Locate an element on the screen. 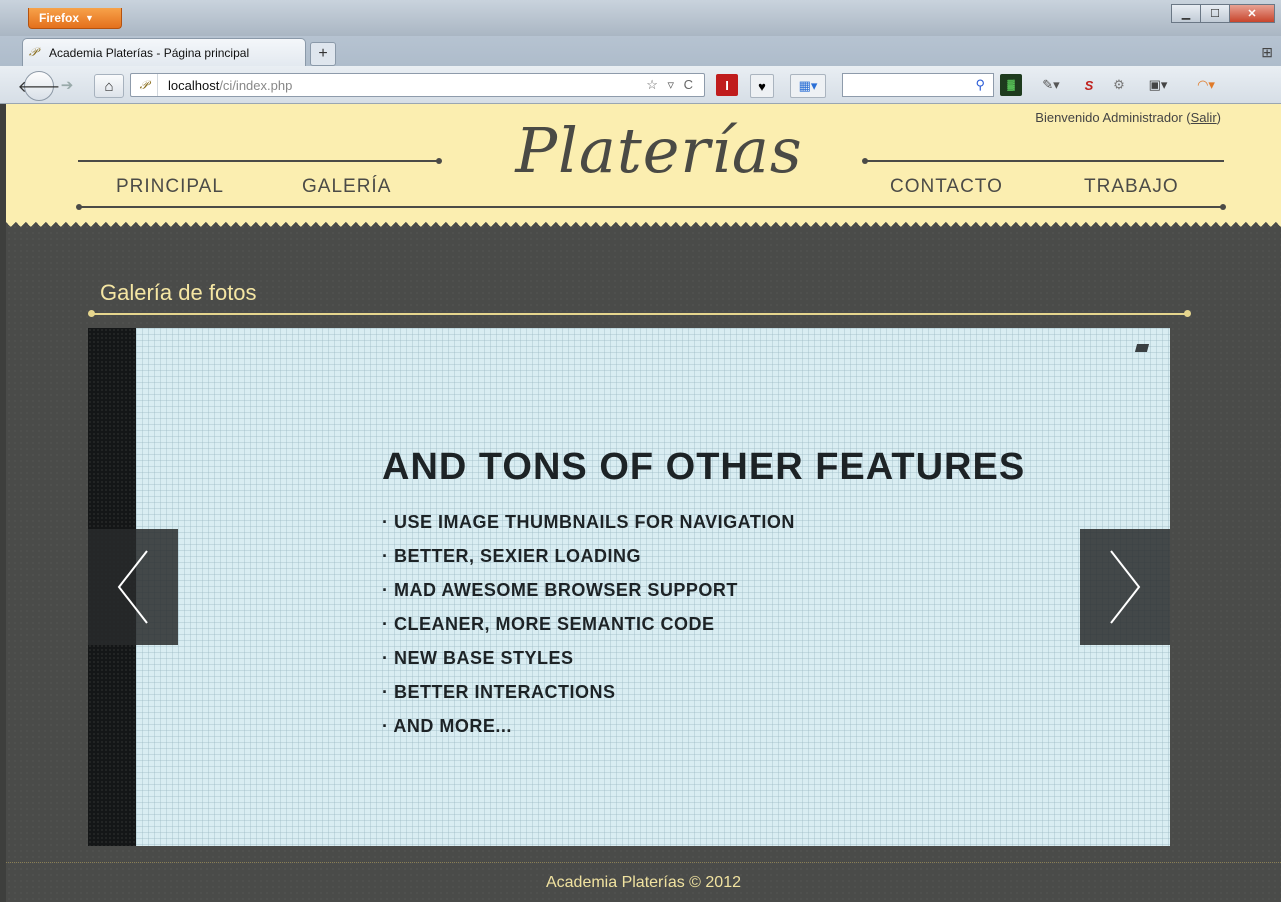 The width and height of the screenshot is (1281, 902). site-identity-icon: 𝒫 is located at coordinates (144, 85).